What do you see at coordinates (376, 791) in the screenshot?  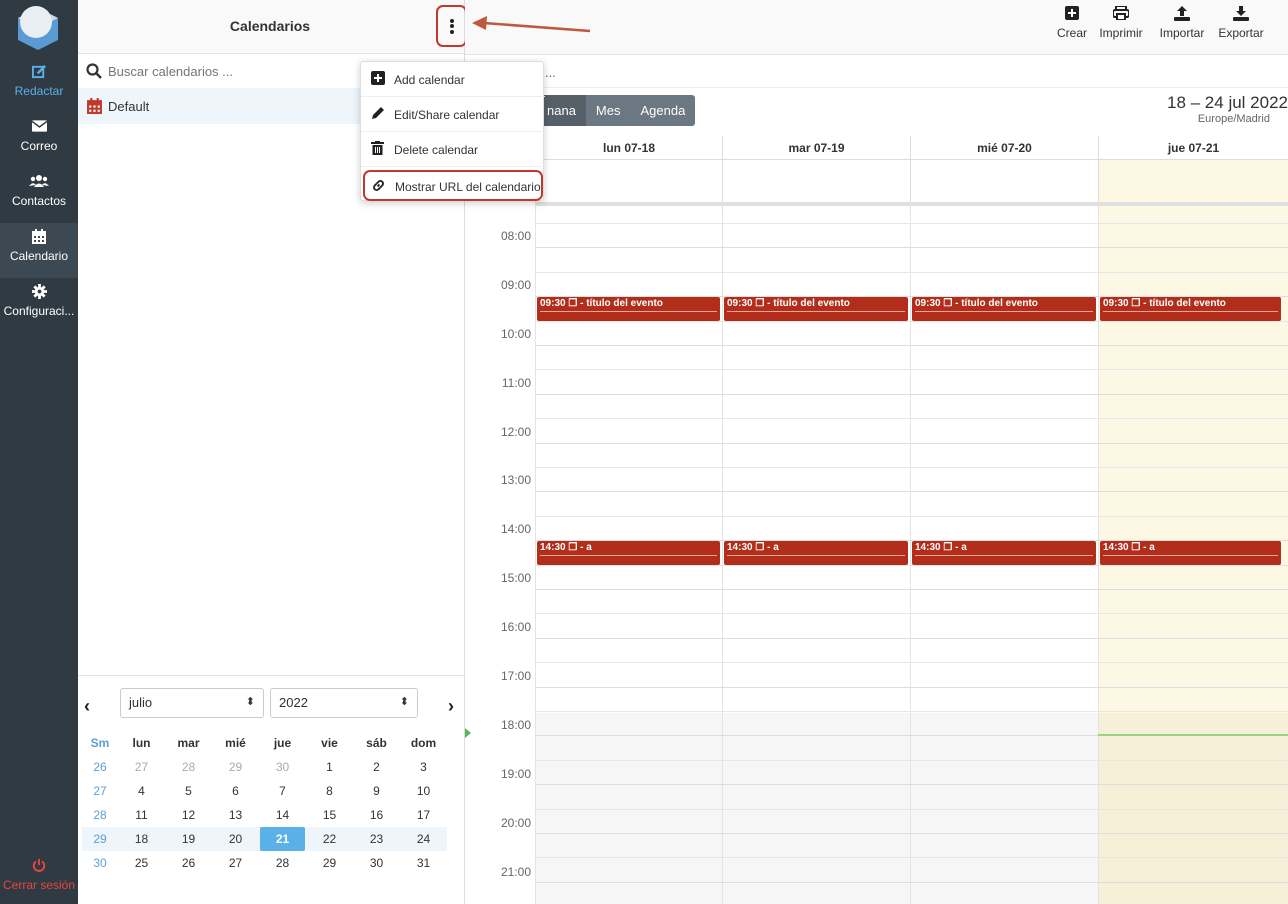 I see `day-cell: 9` at bounding box center [376, 791].